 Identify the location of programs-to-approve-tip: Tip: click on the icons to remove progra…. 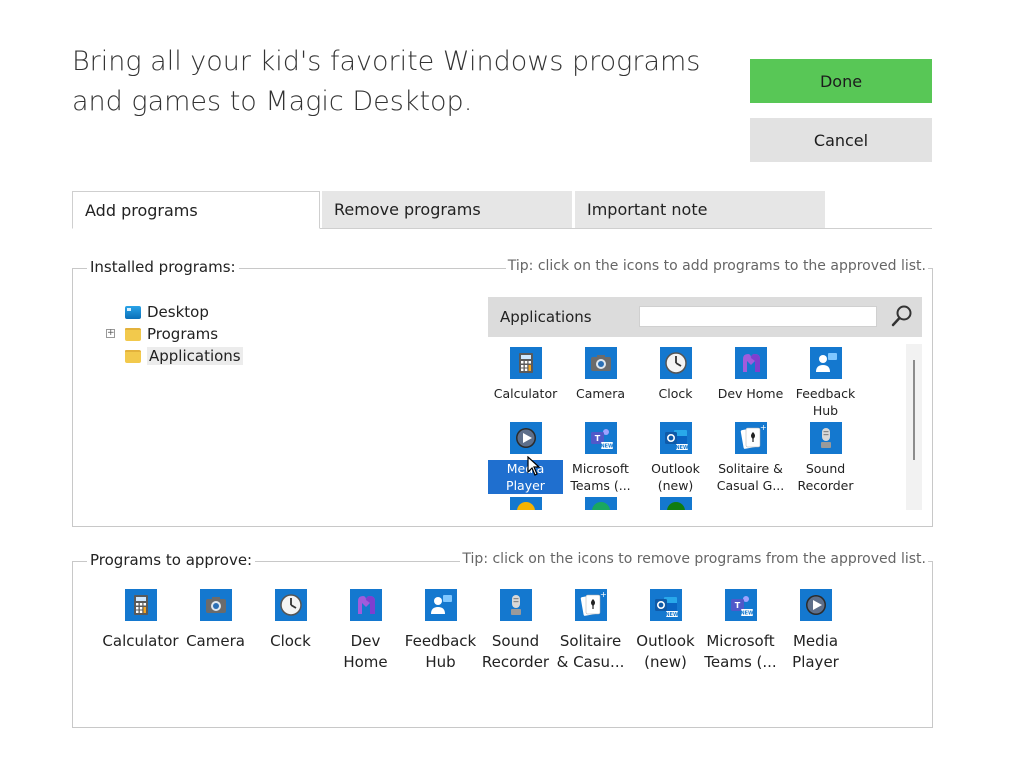
(694, 559).